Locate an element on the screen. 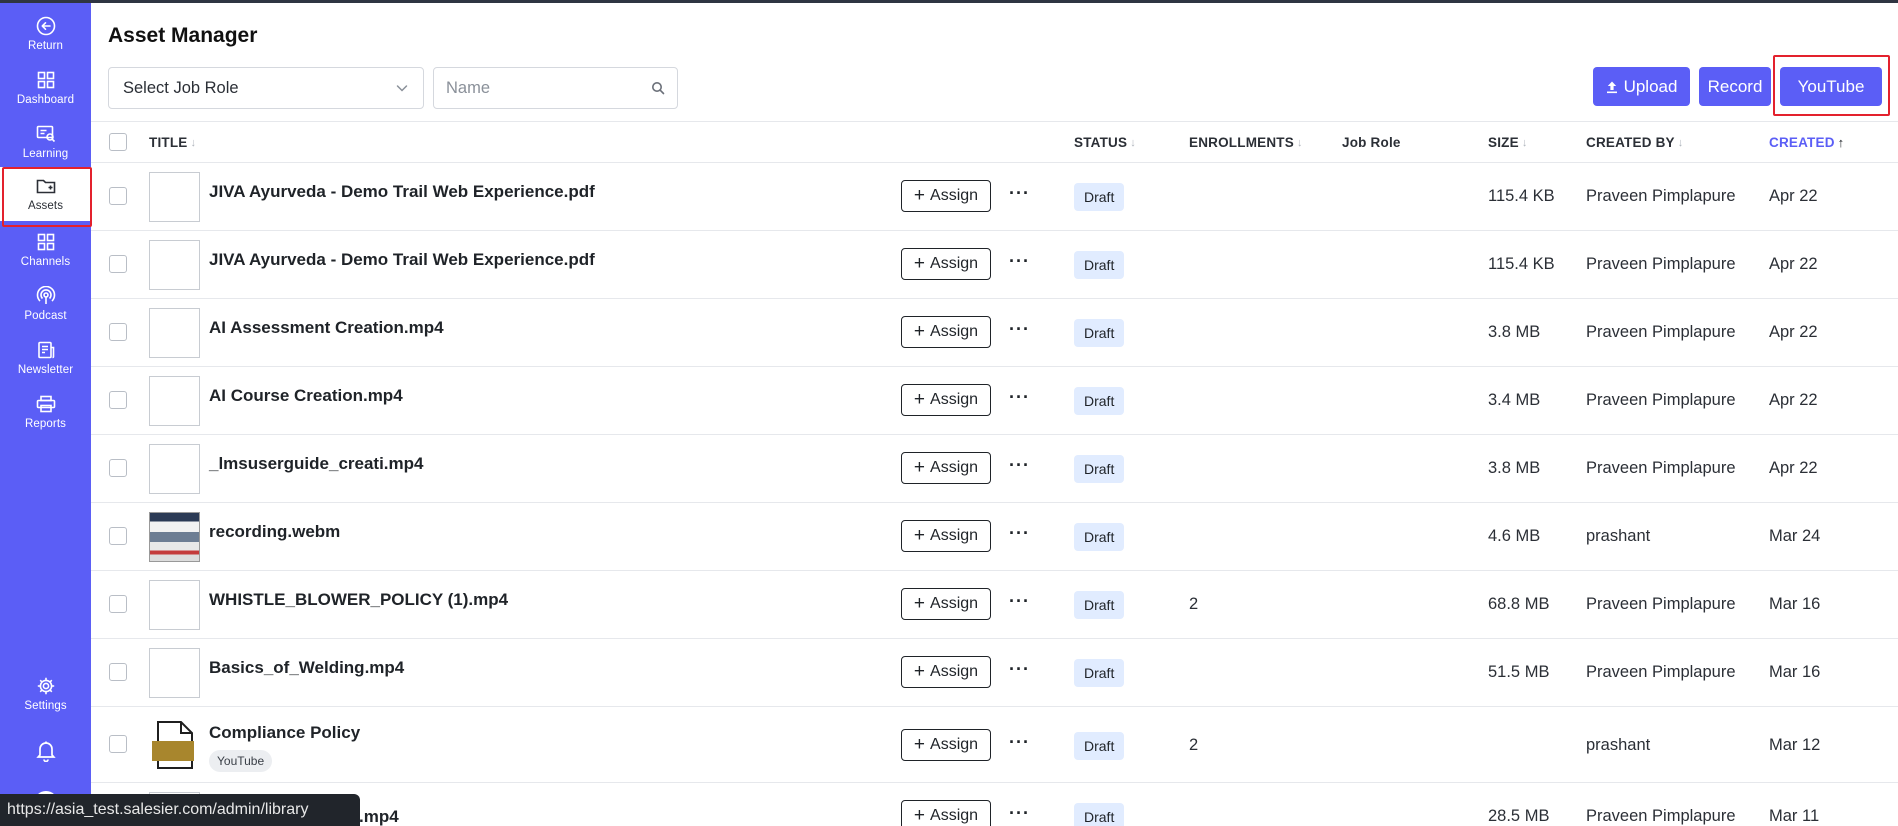 The width and height of the screenshot is (1898, 826). gear-icon is located at coordinates (46, 686).